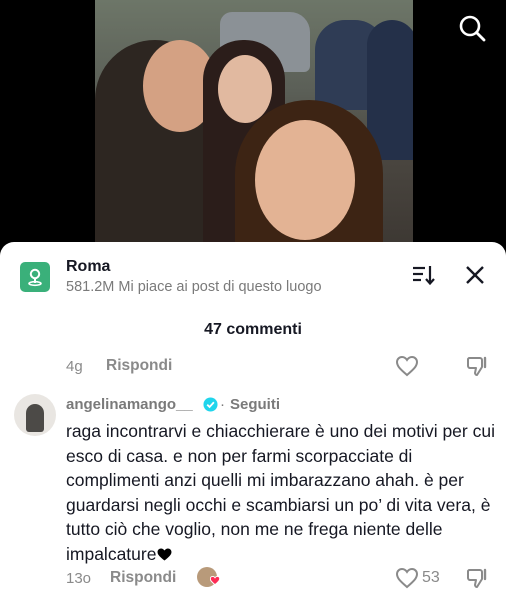 Image resolution: width=506 pixels, height=600 pixels. Describe the element at coordinates (253, 329) in the screenshot. I see `comments-count: 47 commenti` at that location.